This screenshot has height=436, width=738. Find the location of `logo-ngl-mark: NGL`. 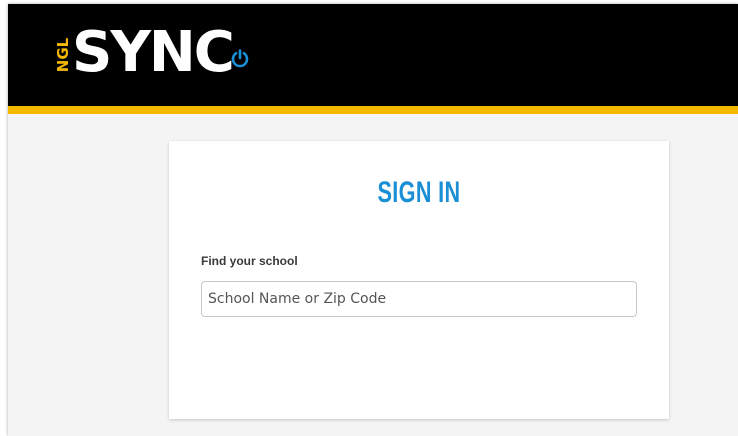

logo-ngl-mark: NGL is located at coordinates (63, 55).